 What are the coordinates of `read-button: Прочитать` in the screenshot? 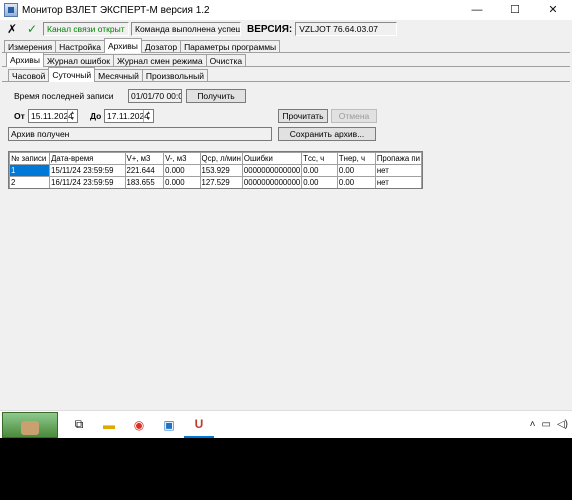 It's located at (303, 116).